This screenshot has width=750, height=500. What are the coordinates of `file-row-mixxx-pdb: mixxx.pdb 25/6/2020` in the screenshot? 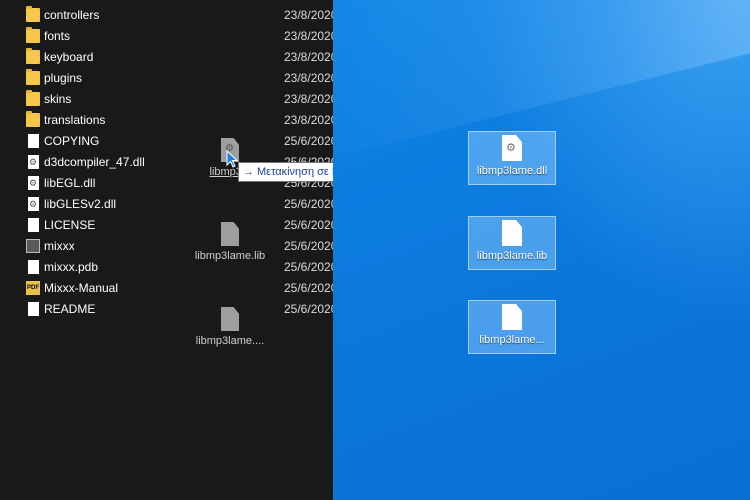 It's located at (166, 267).